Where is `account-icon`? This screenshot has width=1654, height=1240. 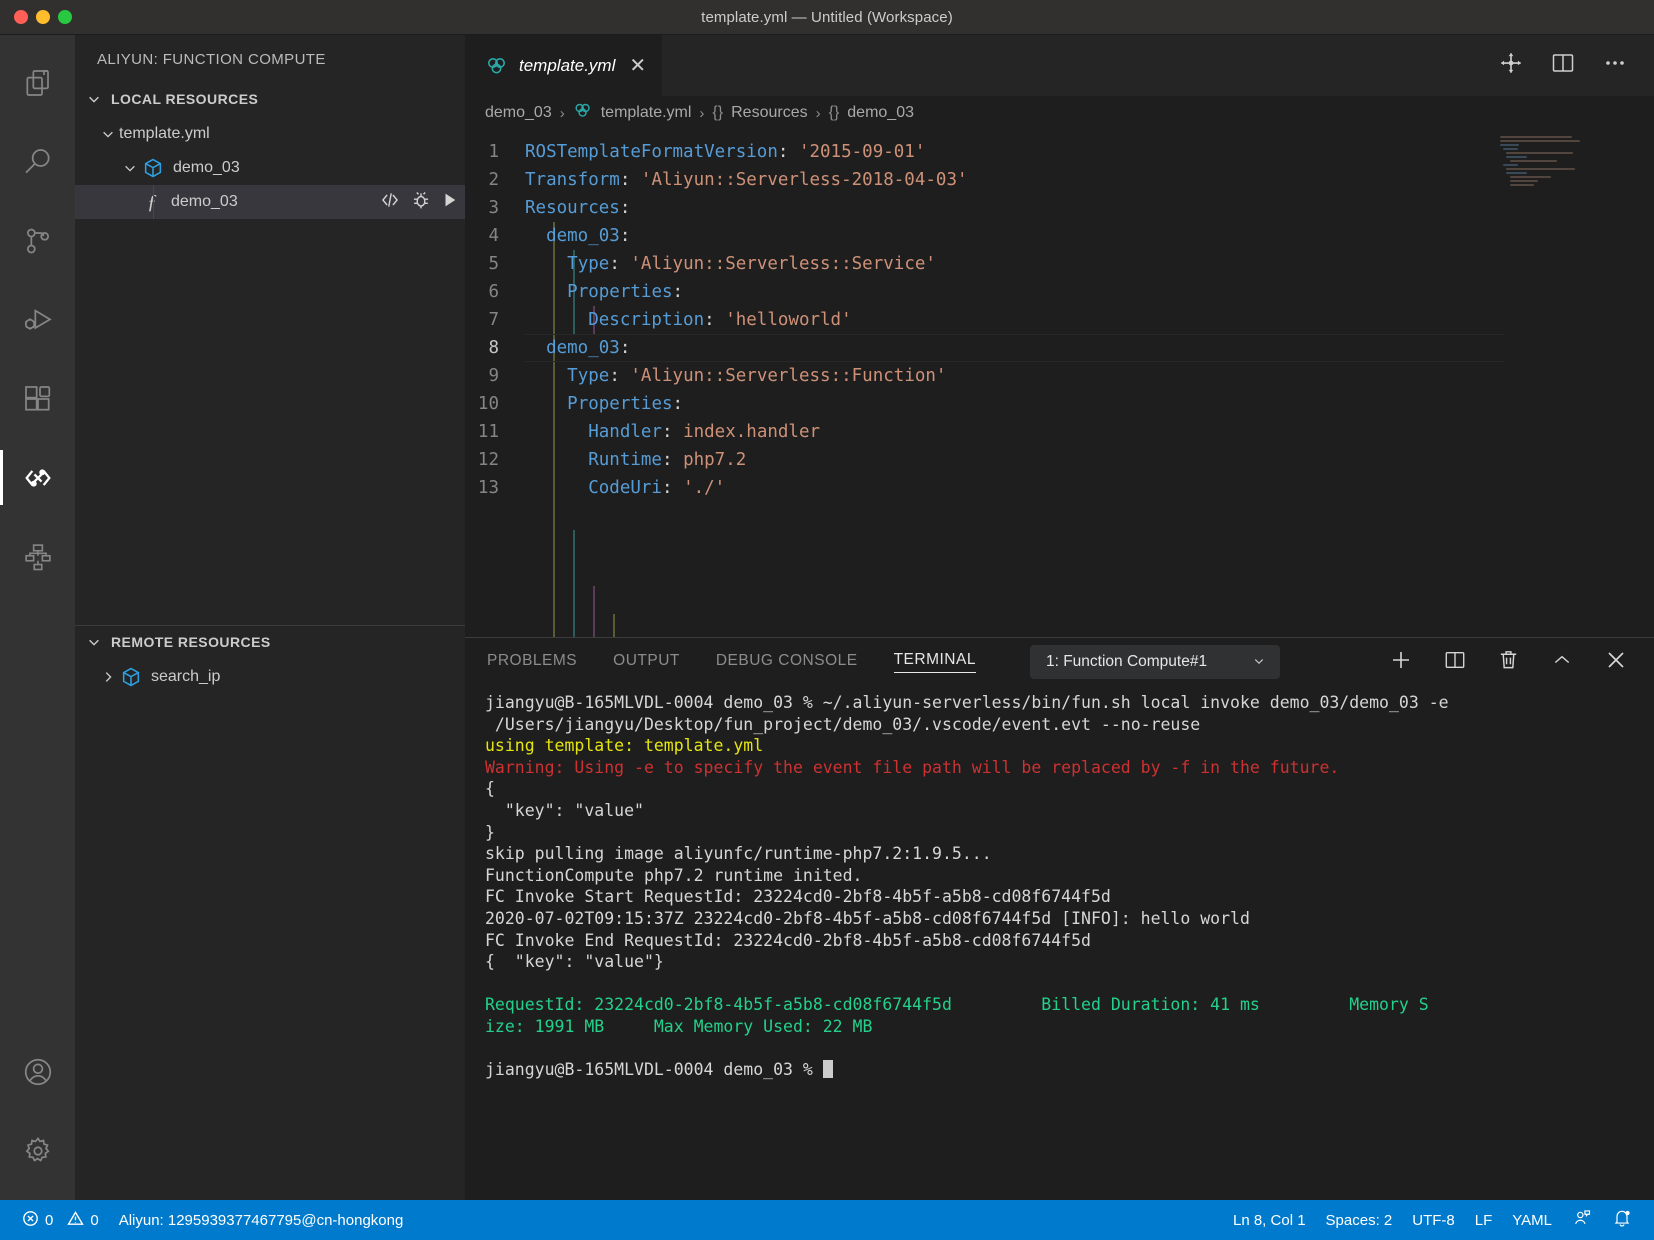 account-icon is located at coordinates (38, 1072).